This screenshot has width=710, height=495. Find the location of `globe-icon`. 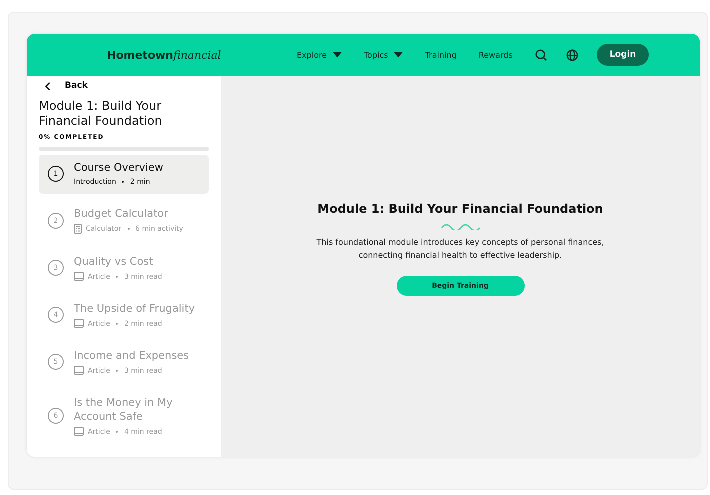

globe-icon is located at coordinates (572, 55).